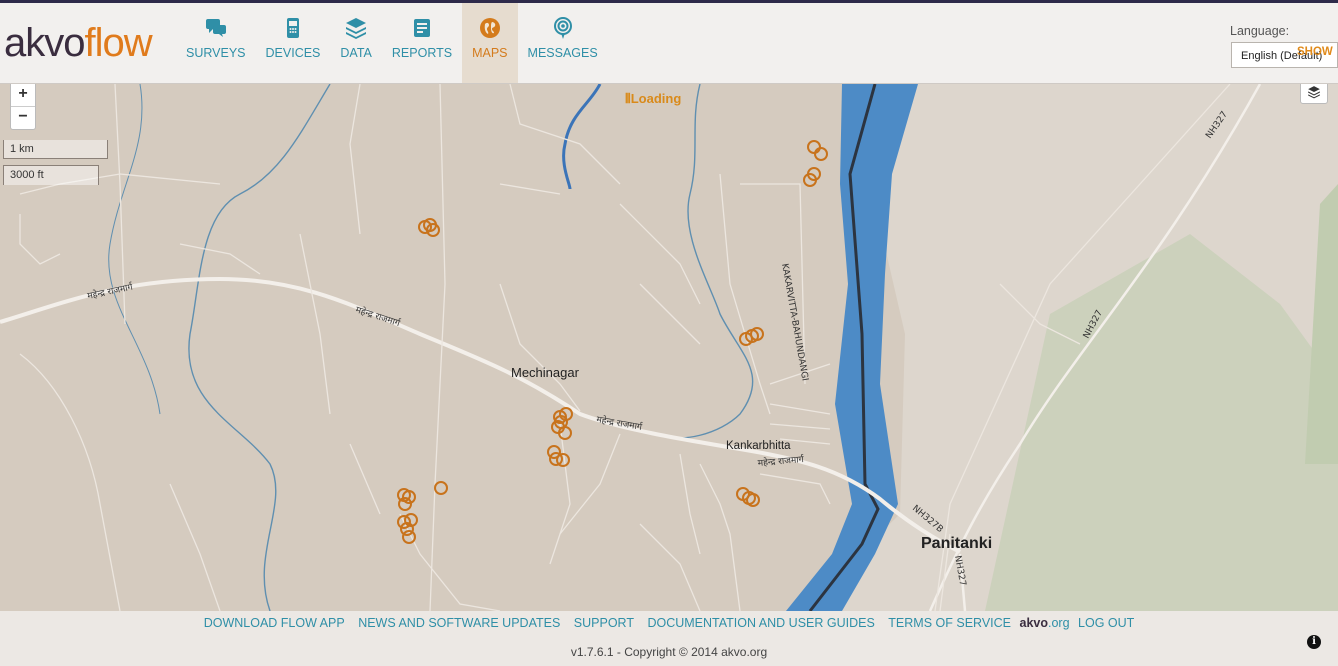  Describe the element at coordinates (794, 322) in the screenshot. I see `kakarvitta-road-label: KAKARVITTA-BAHUNDANGI` at that location.